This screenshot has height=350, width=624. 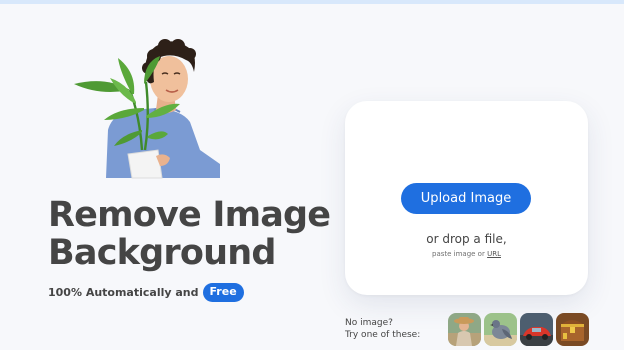 I want to click on tagline: 100% Automatically and Free, so click(x=146, y=292).